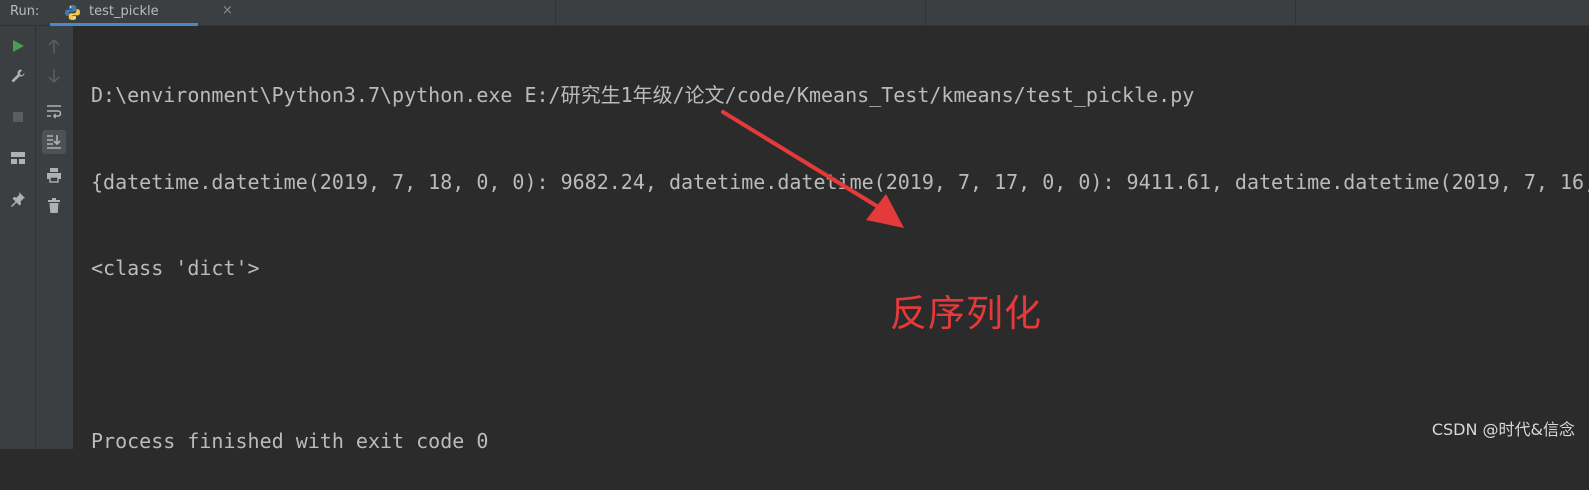  What do you see at coordinates (1503, 429) in the screenshot?
I see `watermark: CSDN @时代&信念` at bounding box center [1503, 429].